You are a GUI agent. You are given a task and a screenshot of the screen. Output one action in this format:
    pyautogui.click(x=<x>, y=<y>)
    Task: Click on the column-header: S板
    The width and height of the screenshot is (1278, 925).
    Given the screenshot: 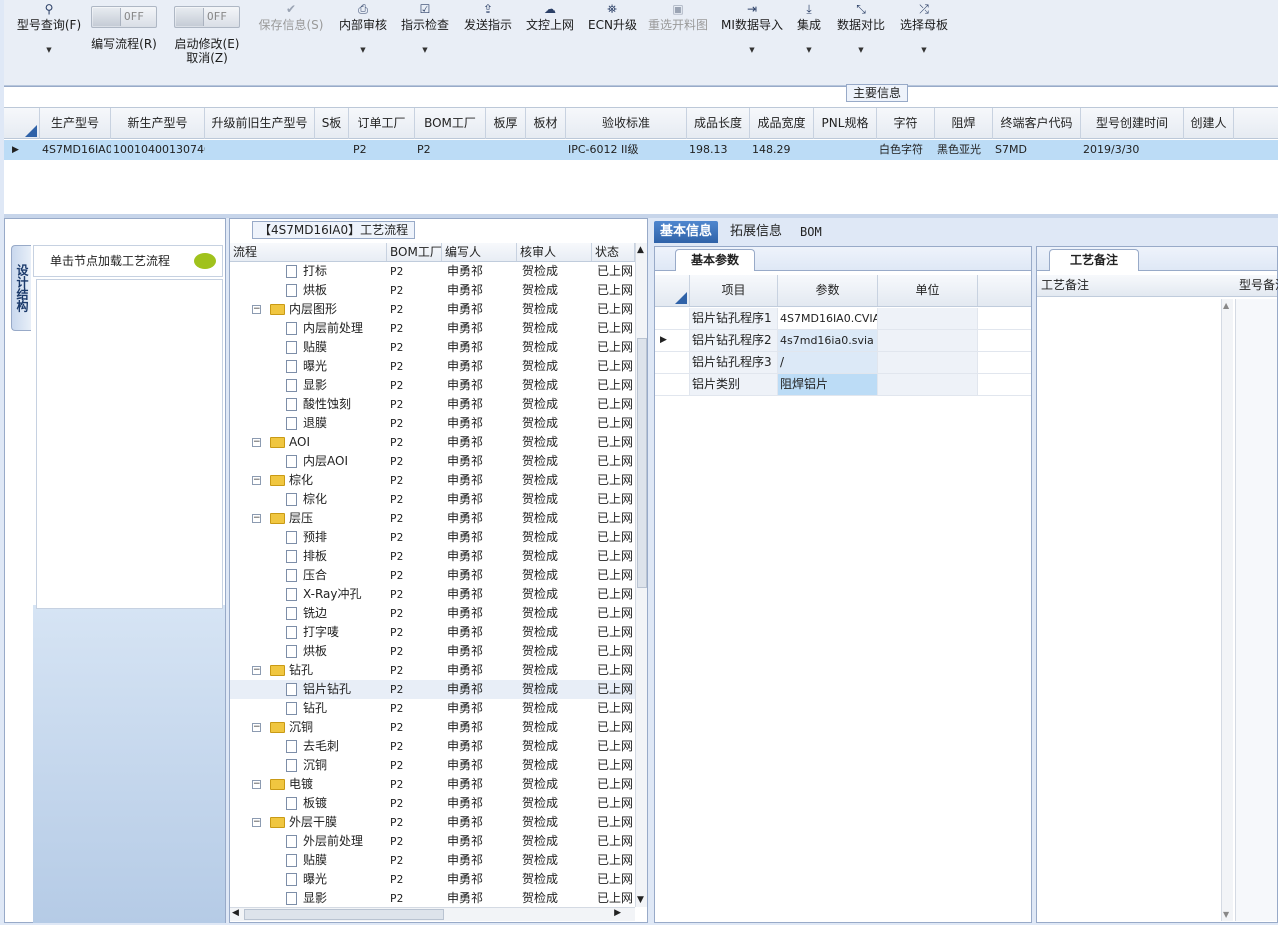 What is the action you would take?
    pyautogui.click(x=332, y=123)
    